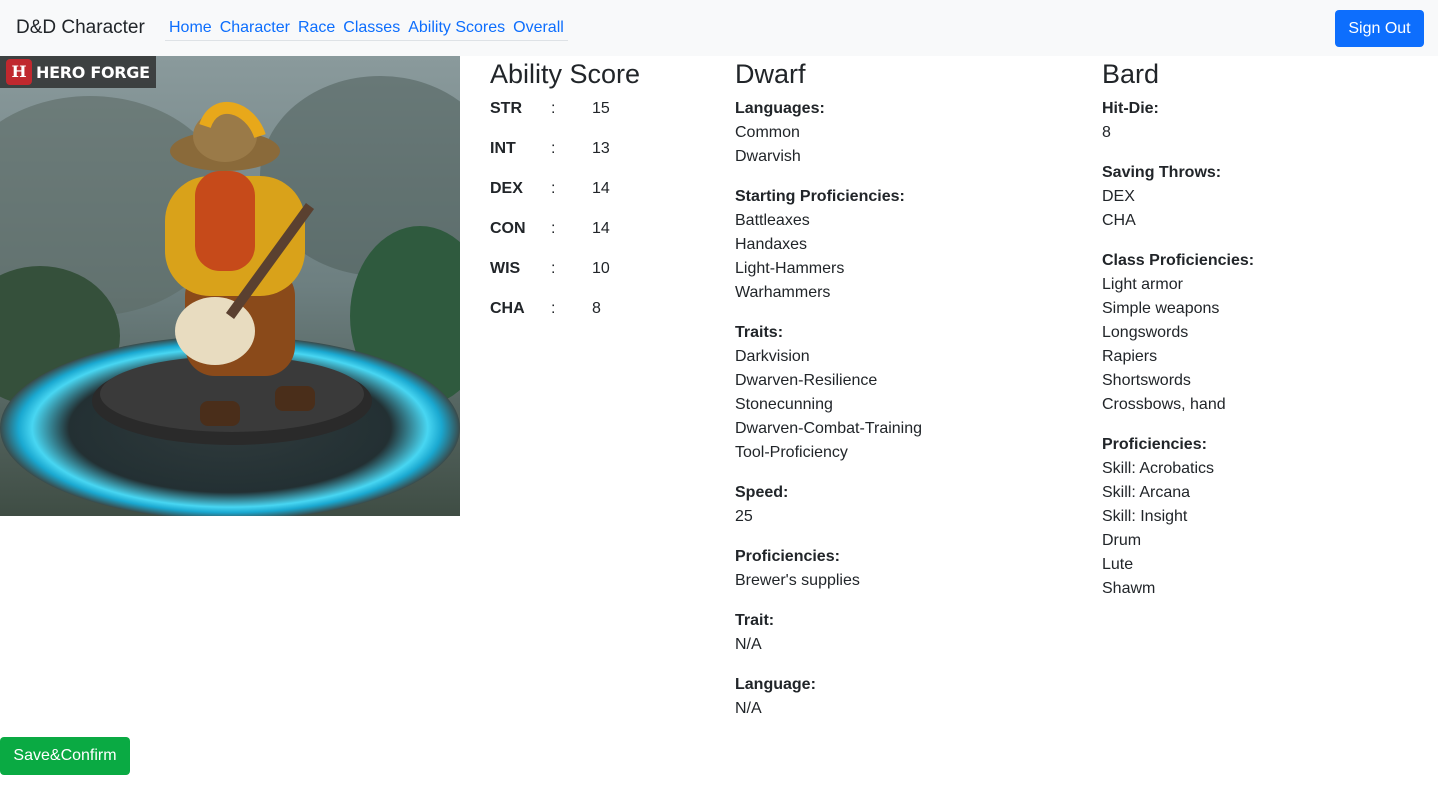  Describe the element at coordinates (787, 556) in the screenshot. I see `race-section-title: Proficiencies:` at that location.